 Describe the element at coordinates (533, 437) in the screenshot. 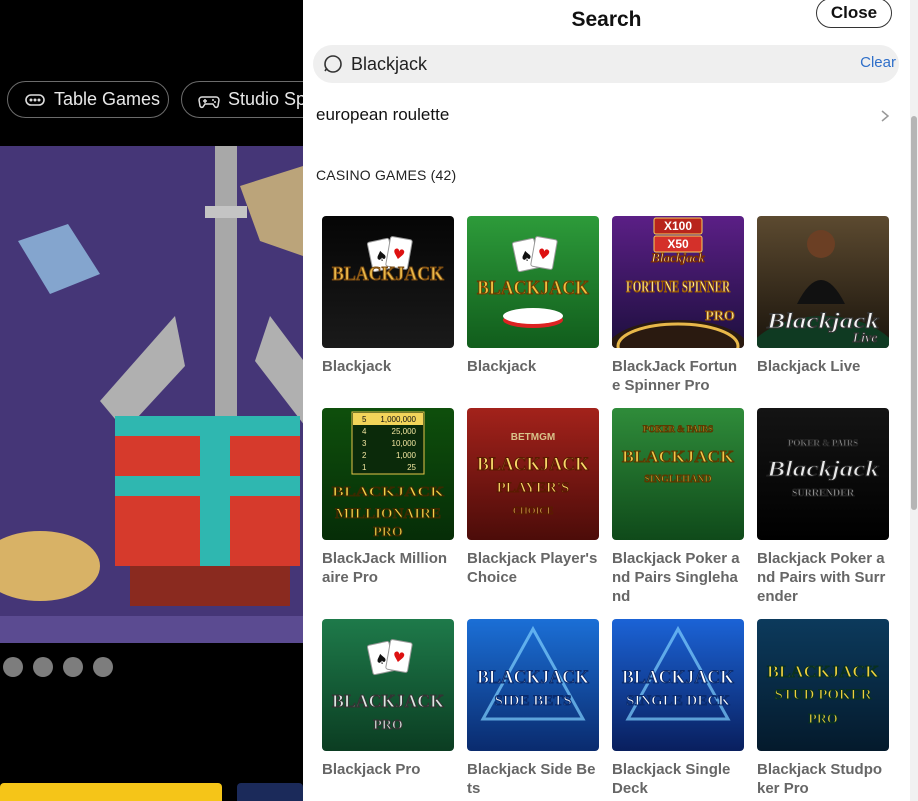

I see `art-brand: BETMGM` at that location.